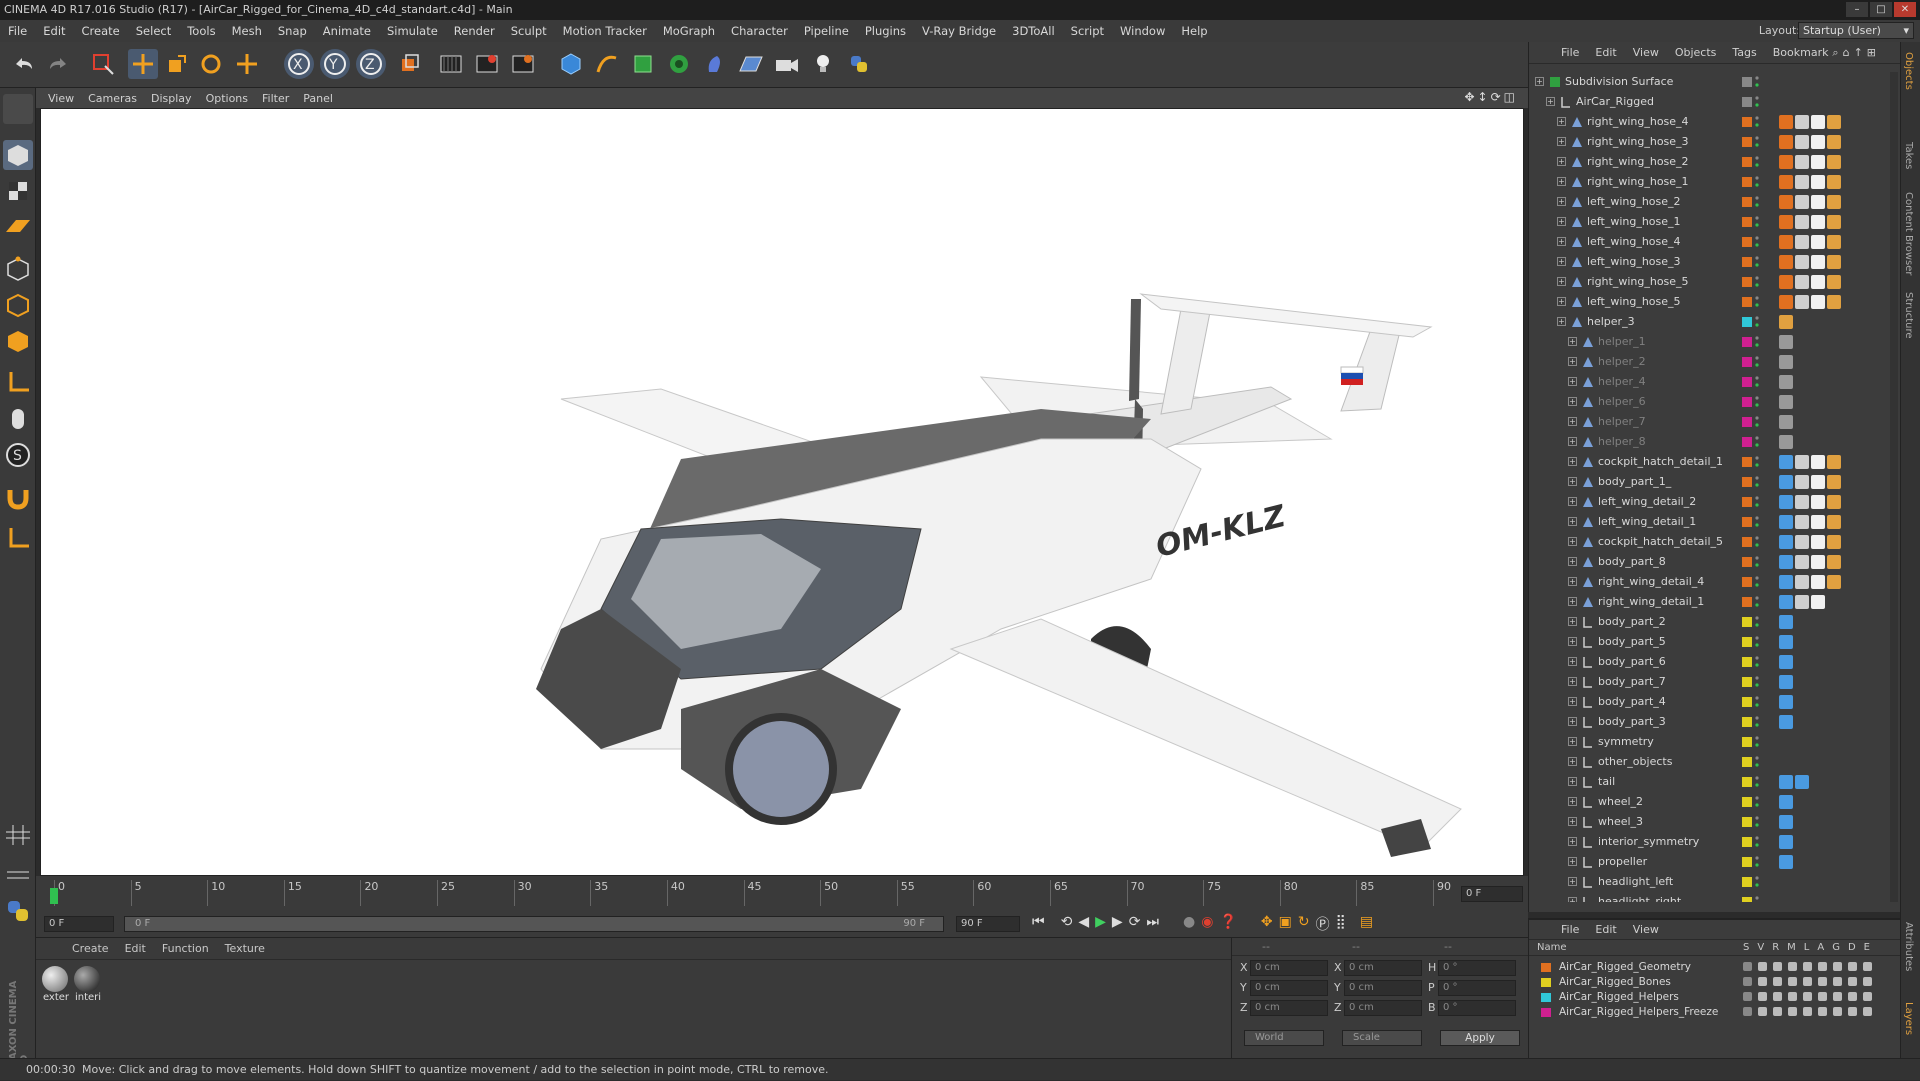 This screenshot has width=1920, height=1081. I want to click on edges-mode-icon, so click(18, 305).